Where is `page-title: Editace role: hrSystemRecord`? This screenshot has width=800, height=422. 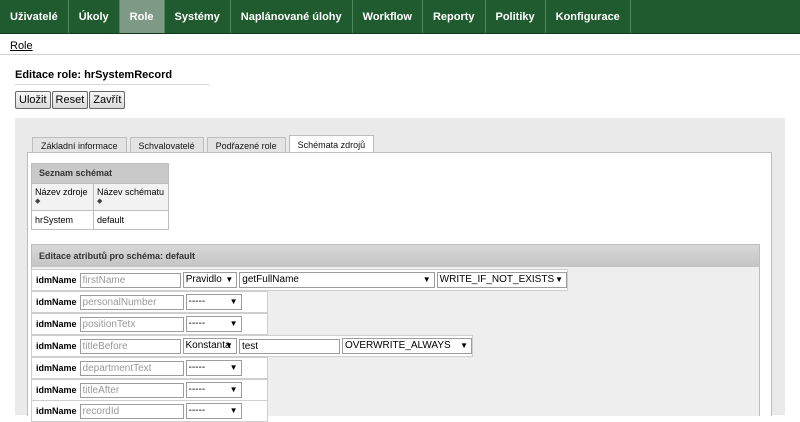 page-title: Editace role: hrSystemRecord is located at coordinates (94, 75).